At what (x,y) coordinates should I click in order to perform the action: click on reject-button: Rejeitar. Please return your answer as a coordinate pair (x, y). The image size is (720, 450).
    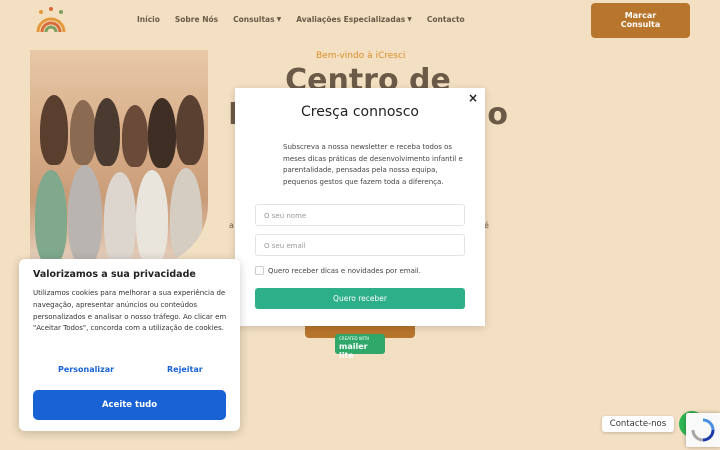
    Looking at the image, I should click on (185, 369).